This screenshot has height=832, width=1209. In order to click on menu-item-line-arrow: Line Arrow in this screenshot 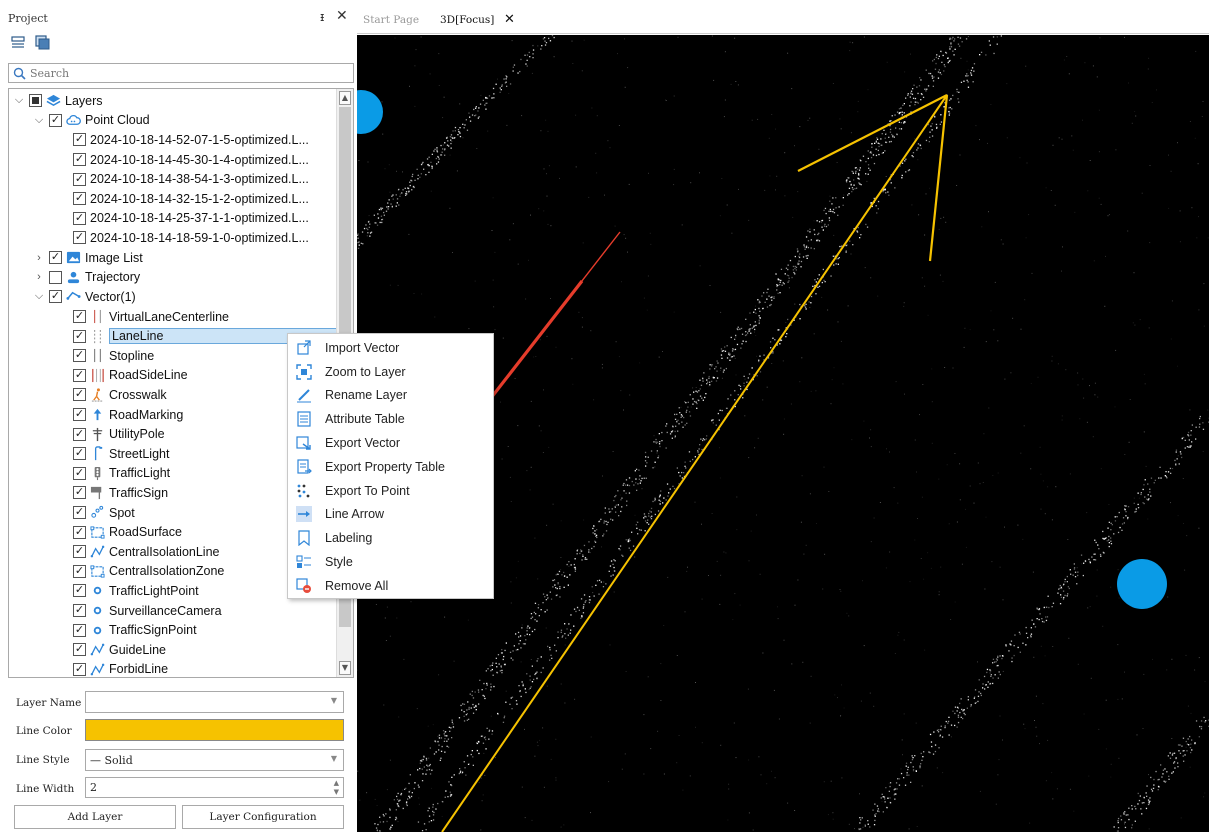, I will do `click(390, 515)`.